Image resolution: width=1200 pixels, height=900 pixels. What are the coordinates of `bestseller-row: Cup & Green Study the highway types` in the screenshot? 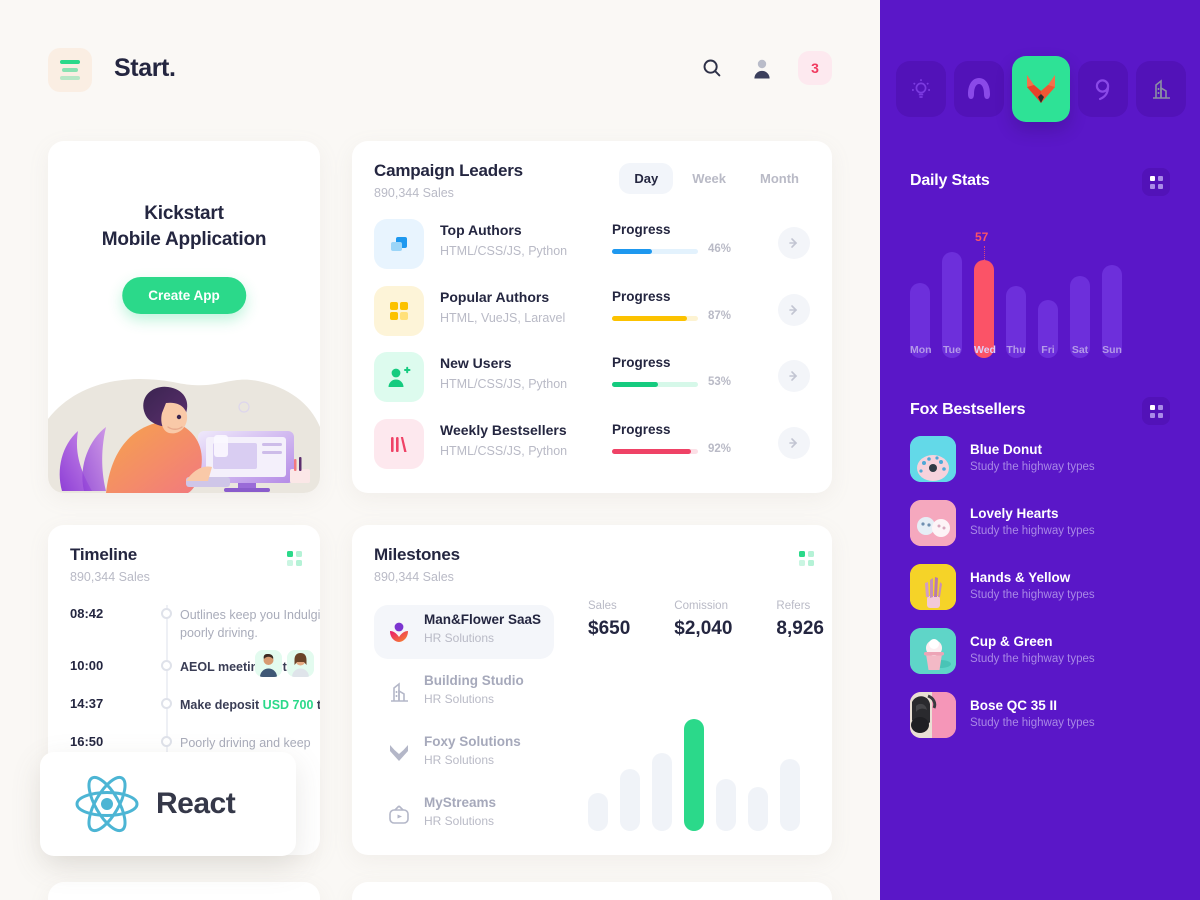 It's located at (1040, 651).